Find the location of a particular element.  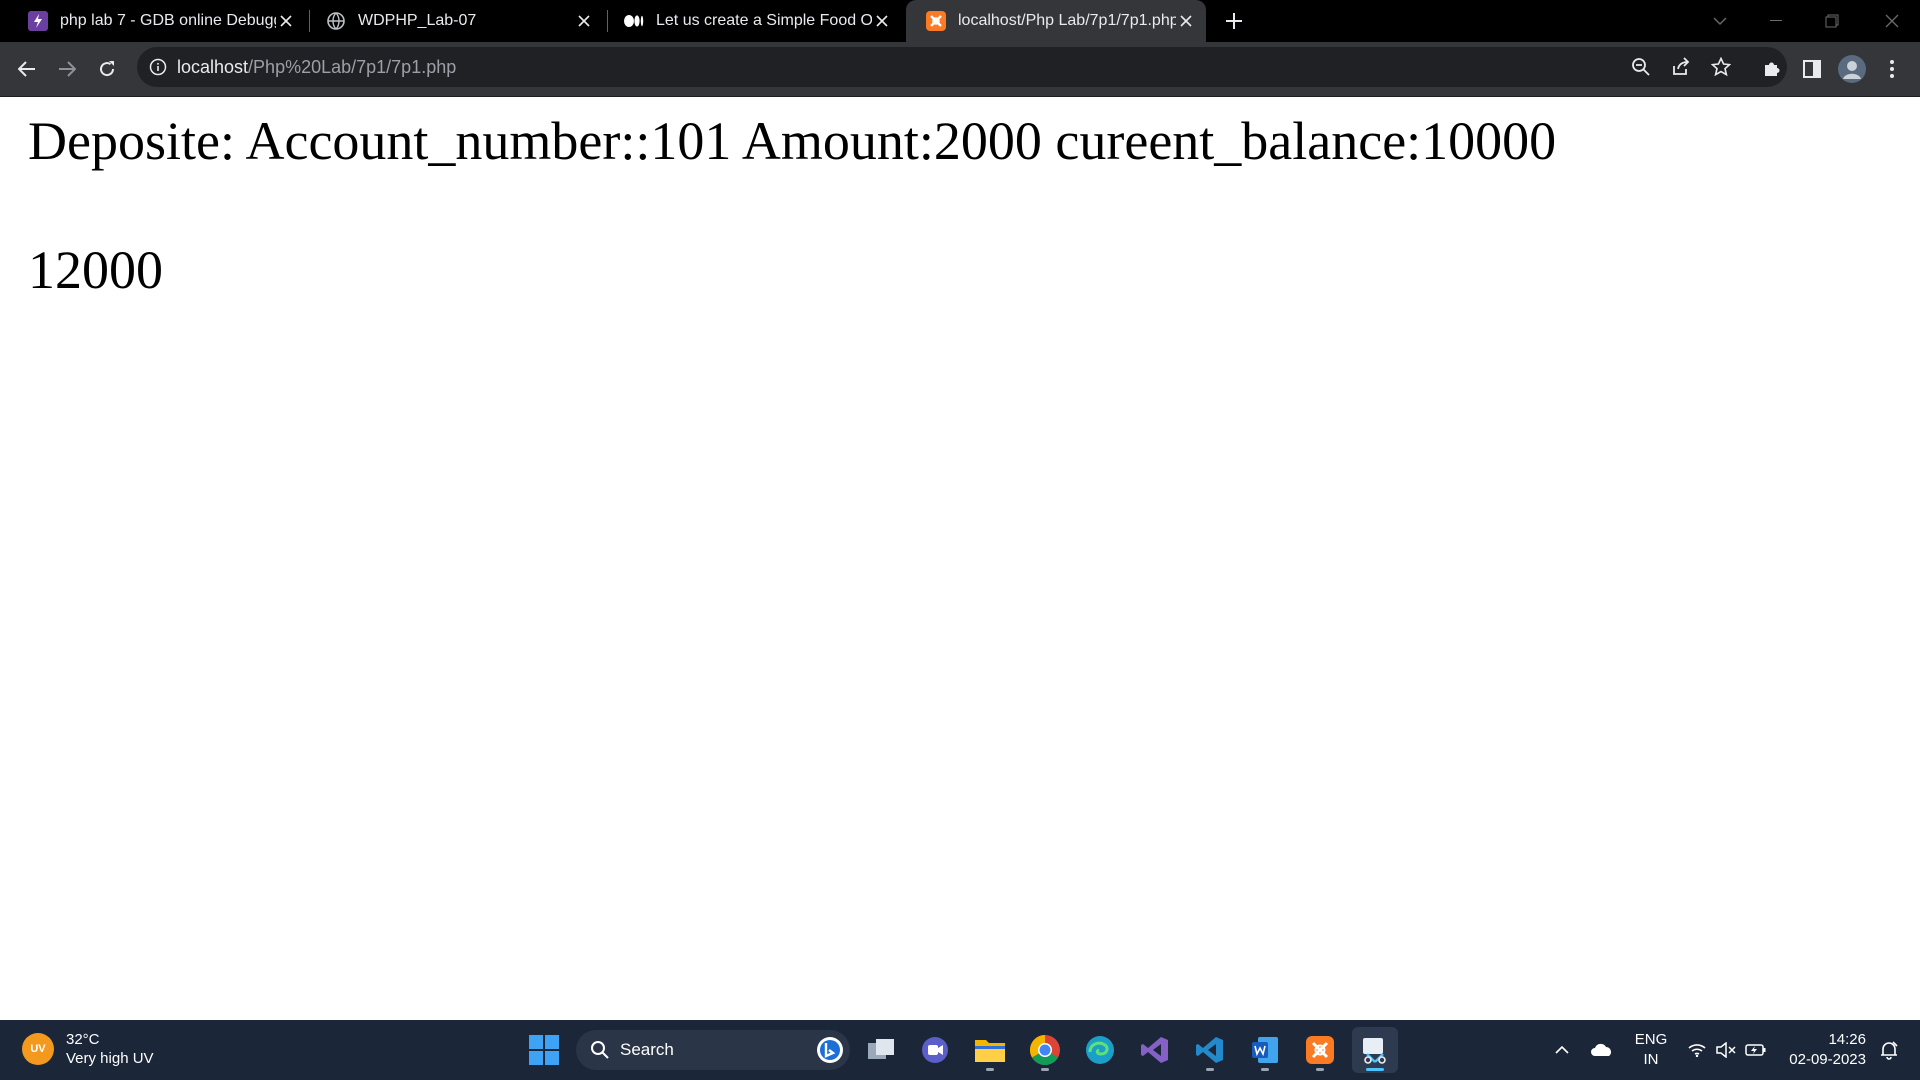

bing-icon is located at coordinates (830, 1050).